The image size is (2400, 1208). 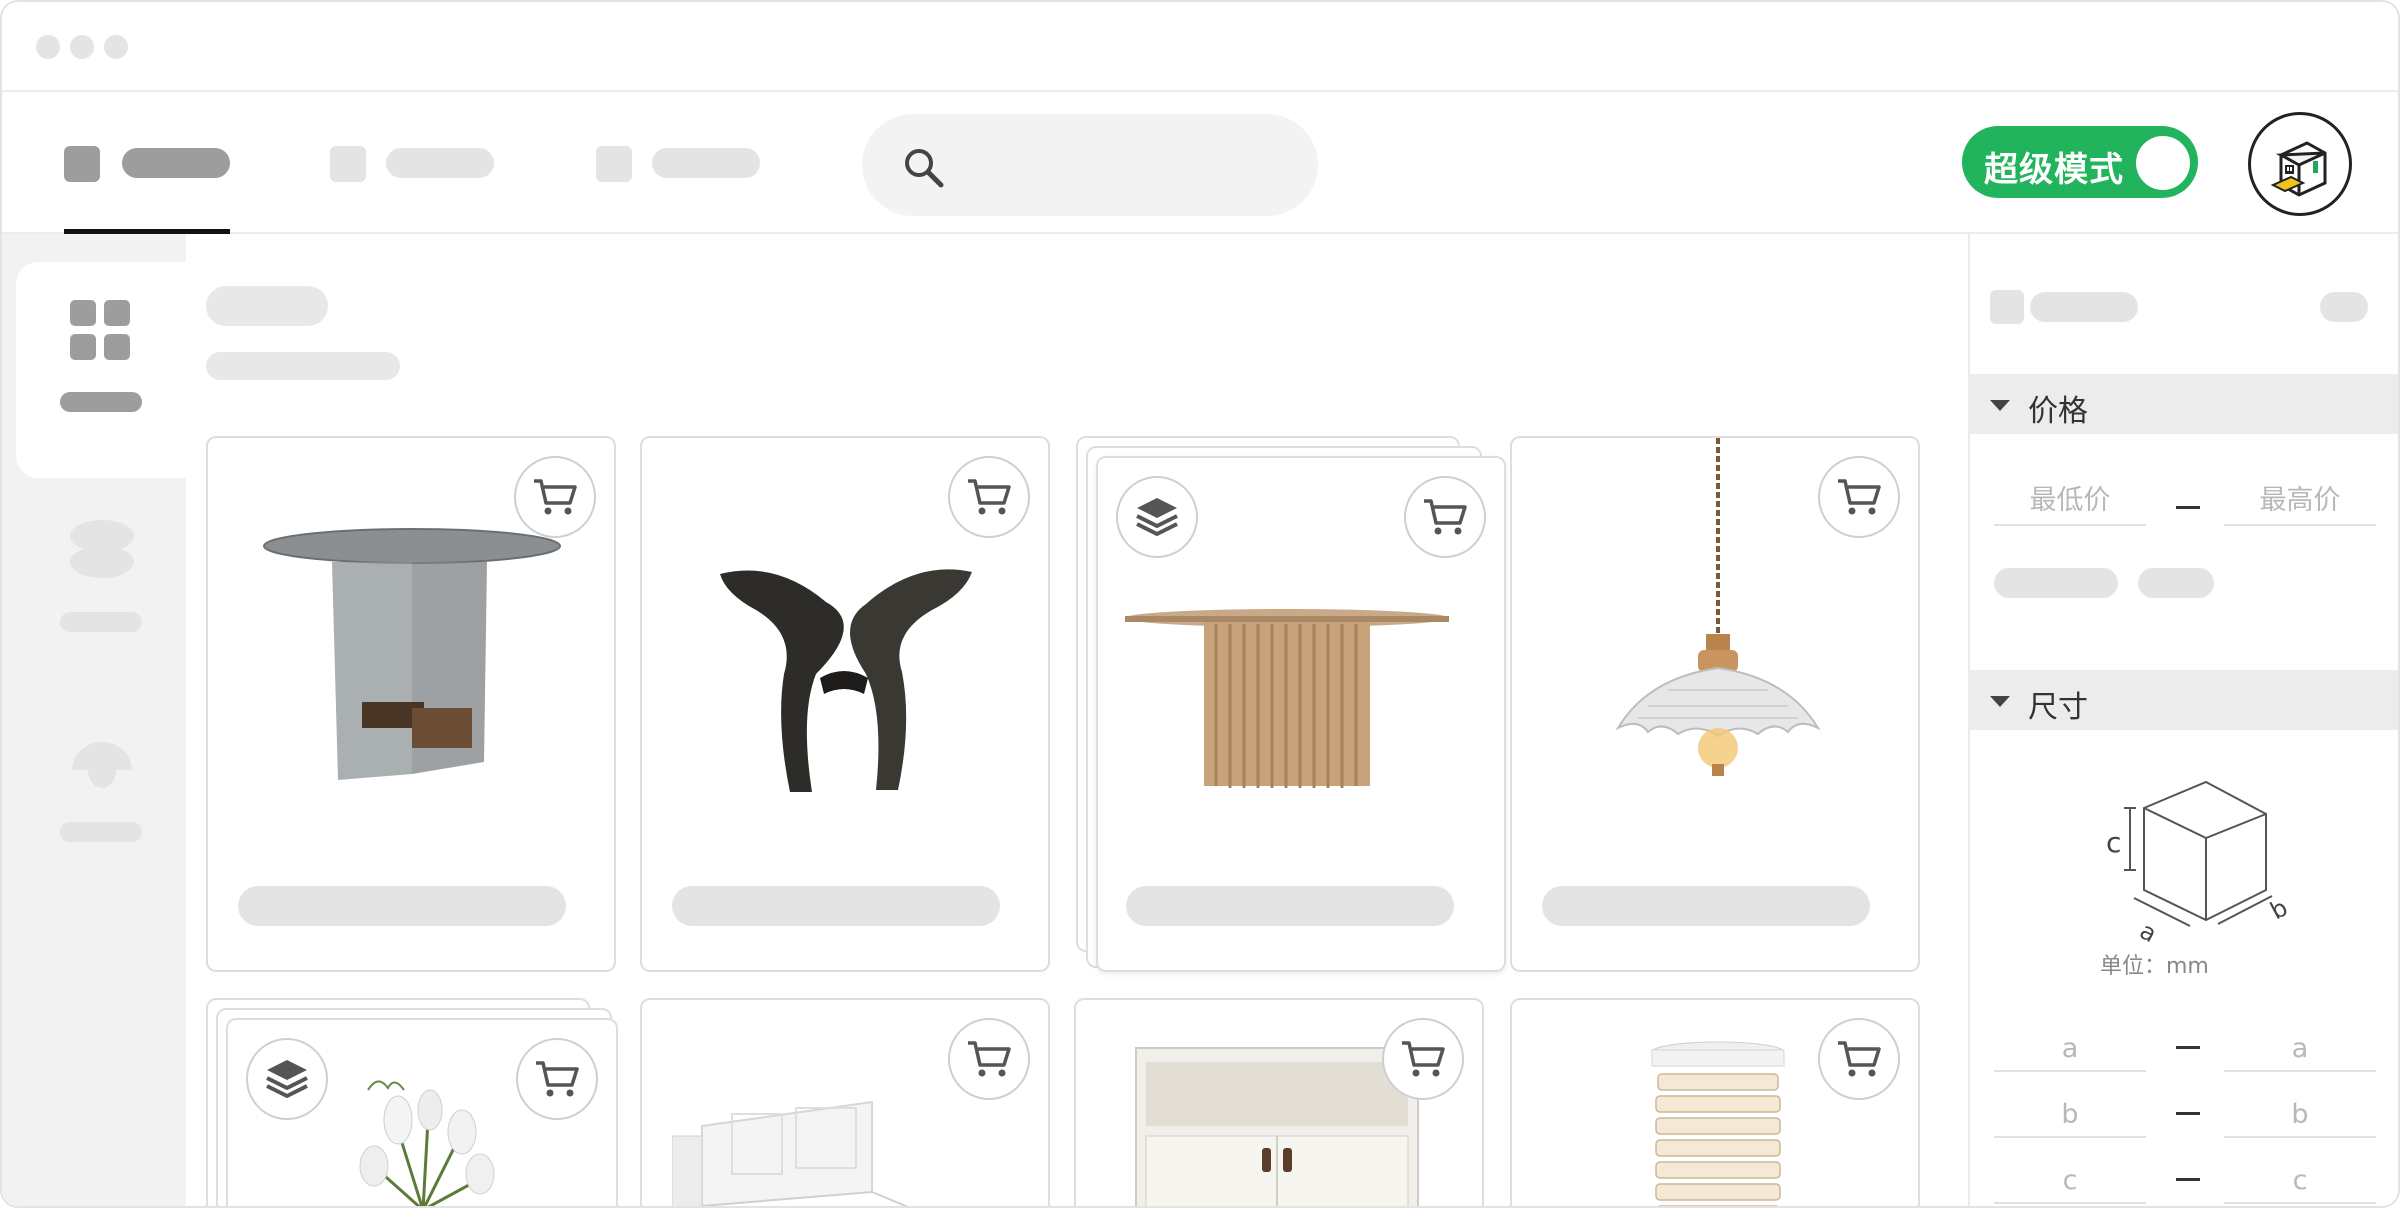 What do you see at coordinates (2163, 163) in the screenshot?
I see `toggle-knob` at bounding box center [2163, 163].